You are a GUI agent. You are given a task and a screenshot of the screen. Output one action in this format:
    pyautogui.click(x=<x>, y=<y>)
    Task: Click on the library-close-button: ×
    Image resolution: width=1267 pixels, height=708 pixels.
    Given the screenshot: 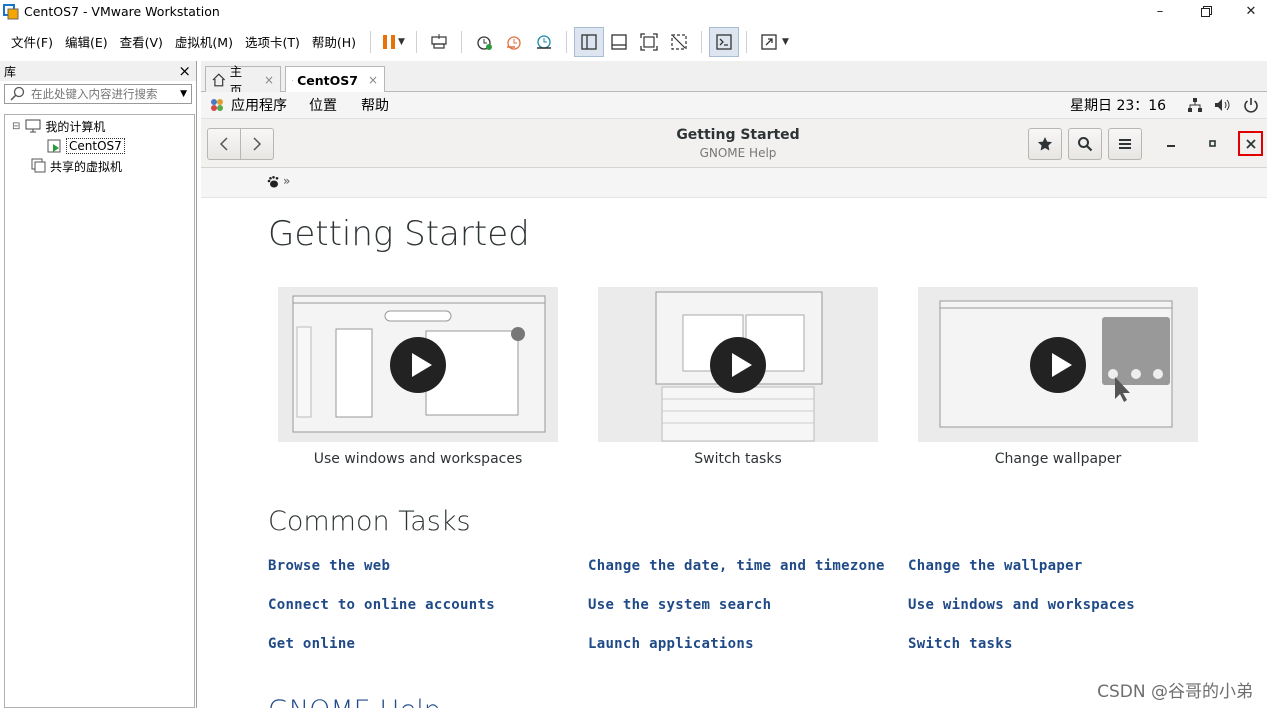 What is the action you would take?
    pyautogui.click(x=184, y=71)
    